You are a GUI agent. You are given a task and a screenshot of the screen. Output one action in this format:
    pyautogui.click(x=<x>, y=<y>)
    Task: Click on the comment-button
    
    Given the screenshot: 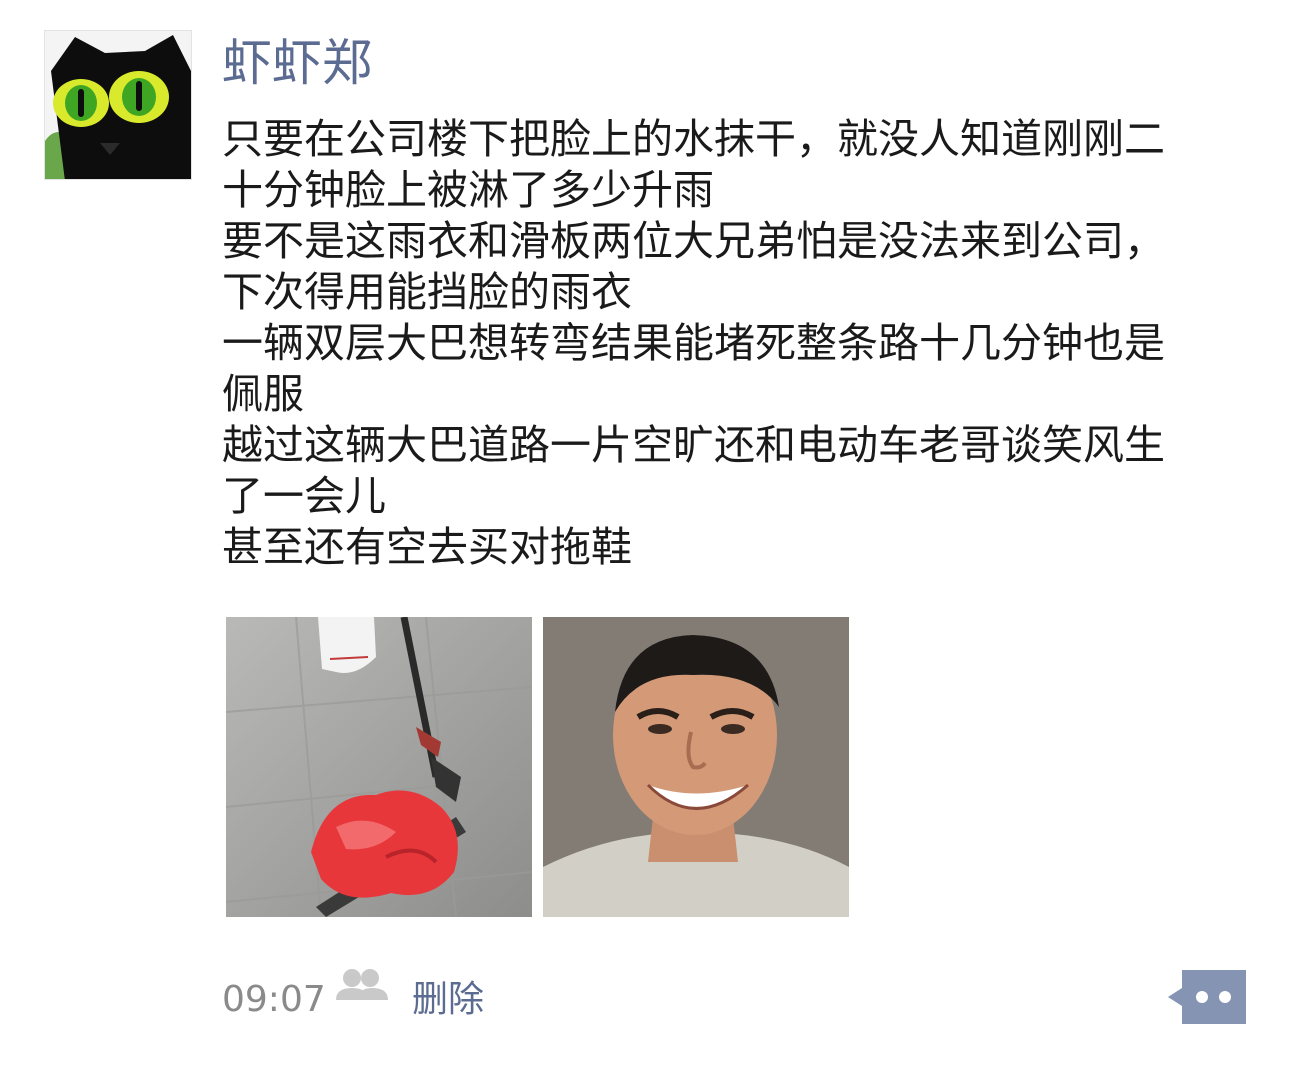 What is the action you would take?
    pyautogui.click(x=1208, y=997)
    